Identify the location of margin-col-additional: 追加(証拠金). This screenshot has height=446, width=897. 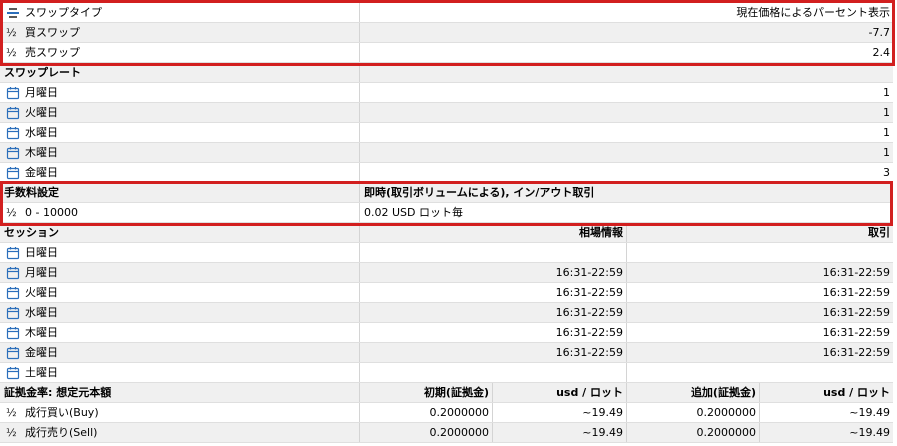
(723, 392).